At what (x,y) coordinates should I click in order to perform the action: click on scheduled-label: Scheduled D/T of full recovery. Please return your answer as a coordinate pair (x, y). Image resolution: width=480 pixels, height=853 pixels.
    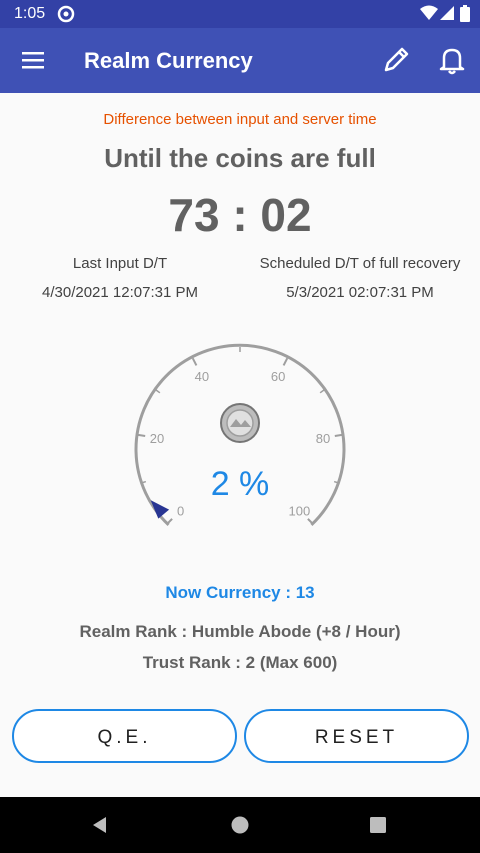
    Looking at the image, I should click on (360, 263).